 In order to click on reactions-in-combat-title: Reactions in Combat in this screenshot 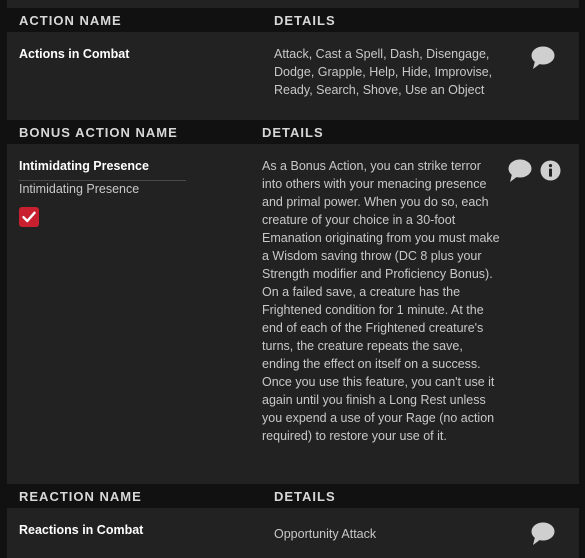, I will do `click(81, 530)`.